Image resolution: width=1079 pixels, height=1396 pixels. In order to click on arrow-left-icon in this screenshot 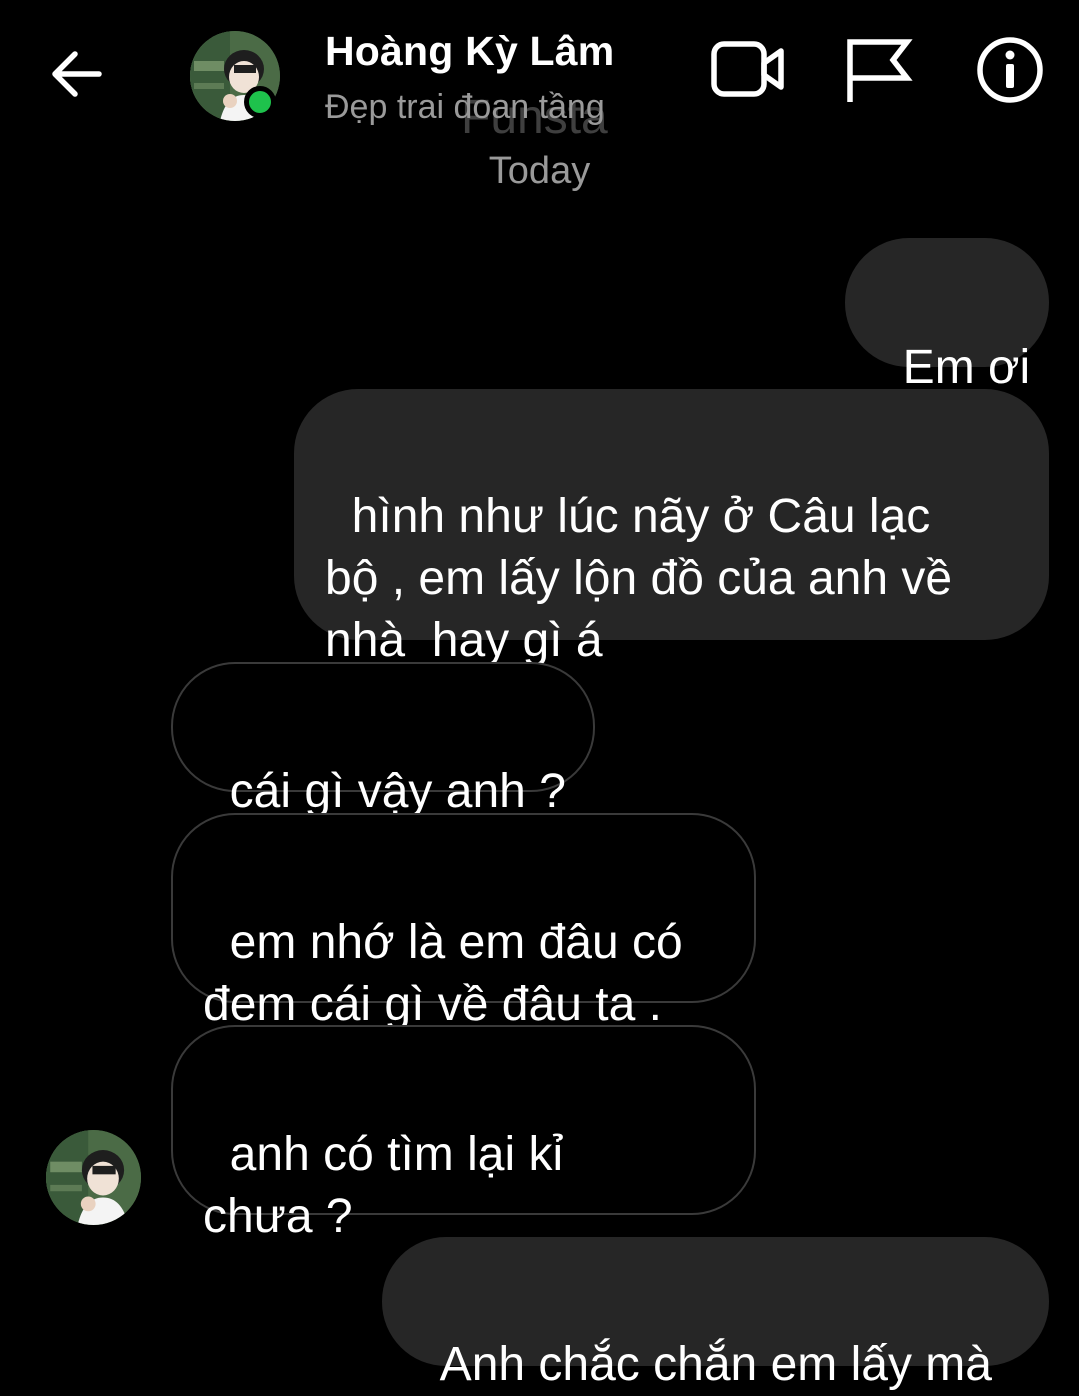, I will do `click(76, 76)`.